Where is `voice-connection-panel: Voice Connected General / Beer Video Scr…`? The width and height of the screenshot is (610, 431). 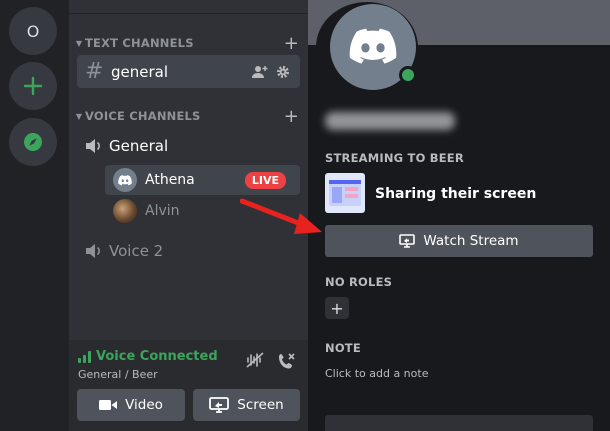
voice-connection-panel: Voice Connected General / Beer Video Scr… is located at coordinates (188, 385).